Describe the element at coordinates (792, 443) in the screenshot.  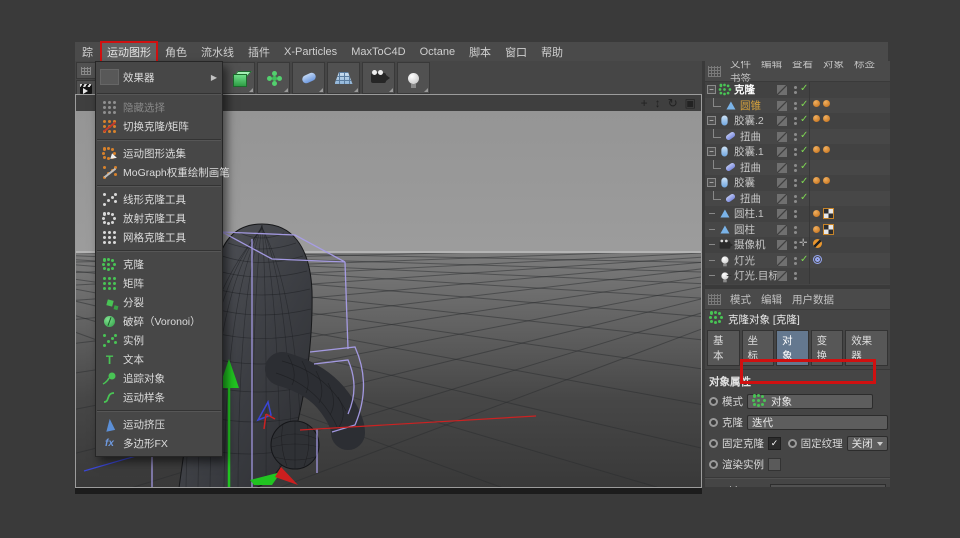
I see `fix-texture-animation-radio` at that location.